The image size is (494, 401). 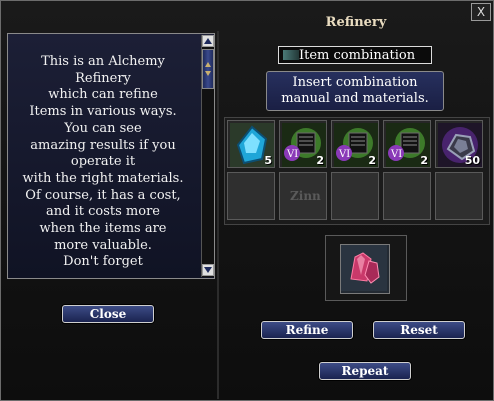 What do you see at coordinates (103, 212) in the screenshot?
I see `description-line: and it costs more` at bounding box center [103, 212].